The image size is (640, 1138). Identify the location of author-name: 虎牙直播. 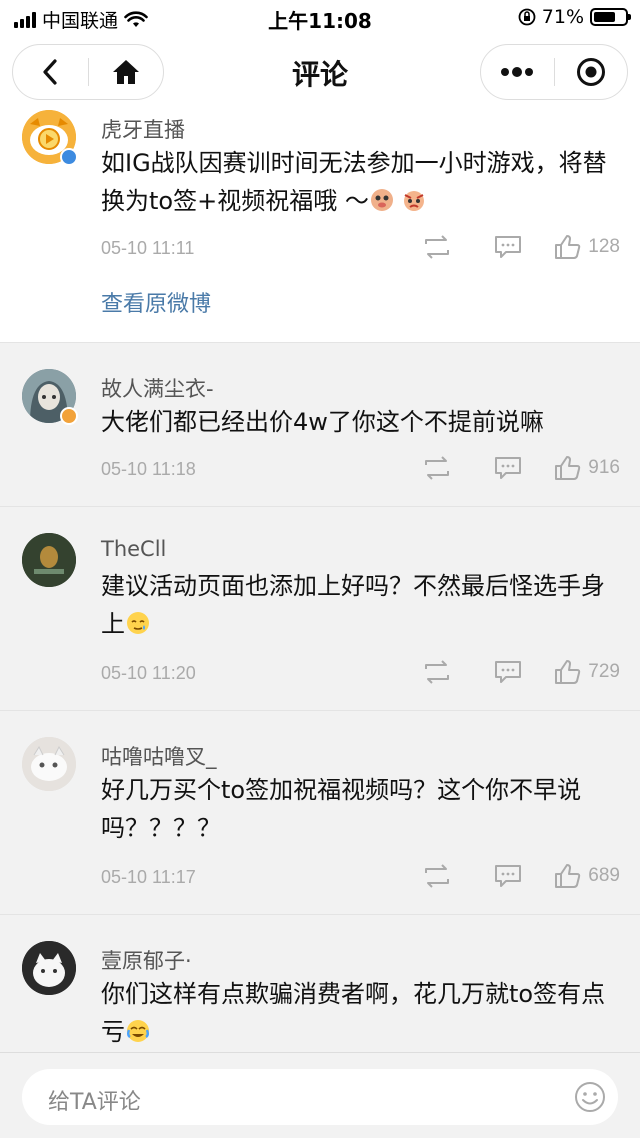
(143, 129).